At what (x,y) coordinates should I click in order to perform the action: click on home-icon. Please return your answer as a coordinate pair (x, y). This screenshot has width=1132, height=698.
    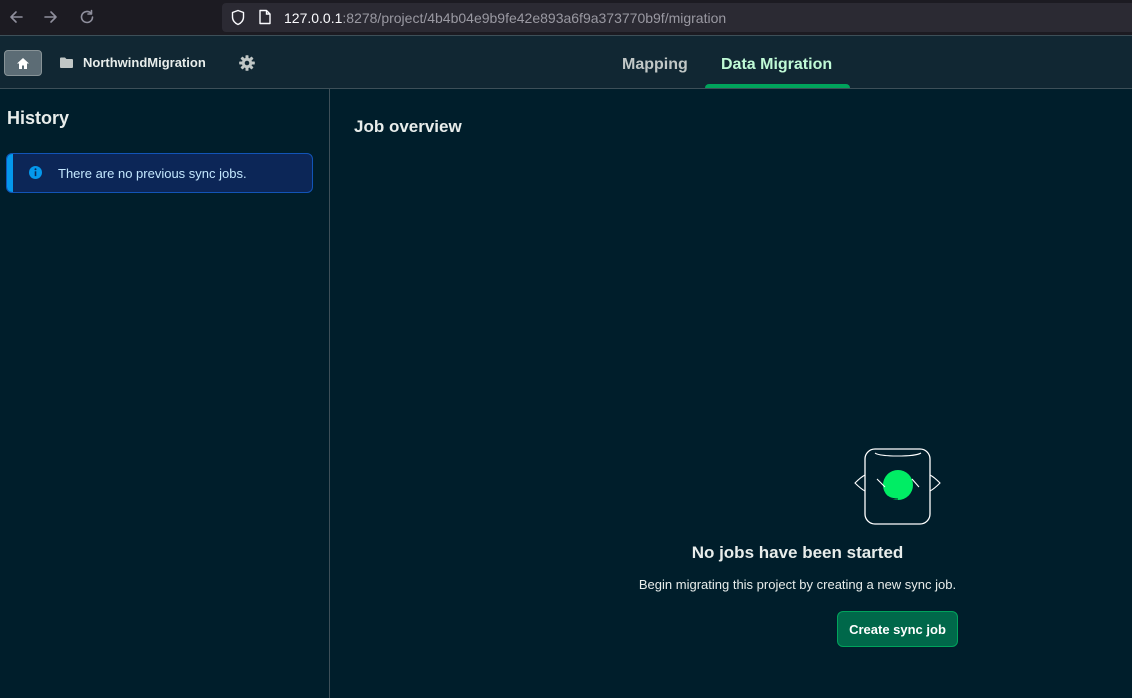
    Looking at the image, I should click on (23, 63).